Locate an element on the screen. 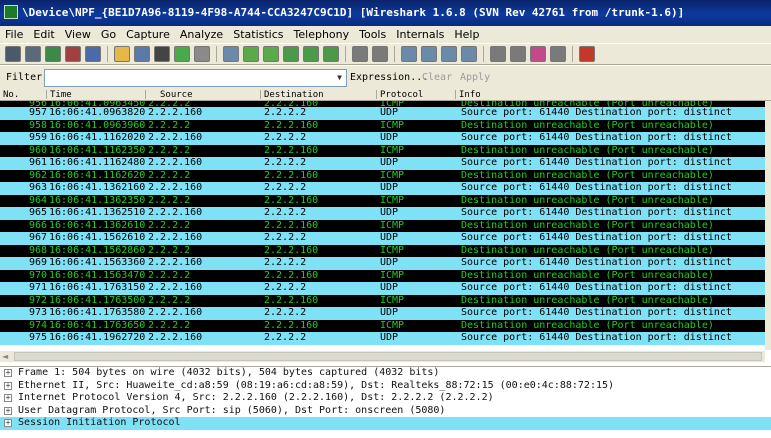 The image size is (771, 438). packet-number: 973 is located at coordinates (37, 312).